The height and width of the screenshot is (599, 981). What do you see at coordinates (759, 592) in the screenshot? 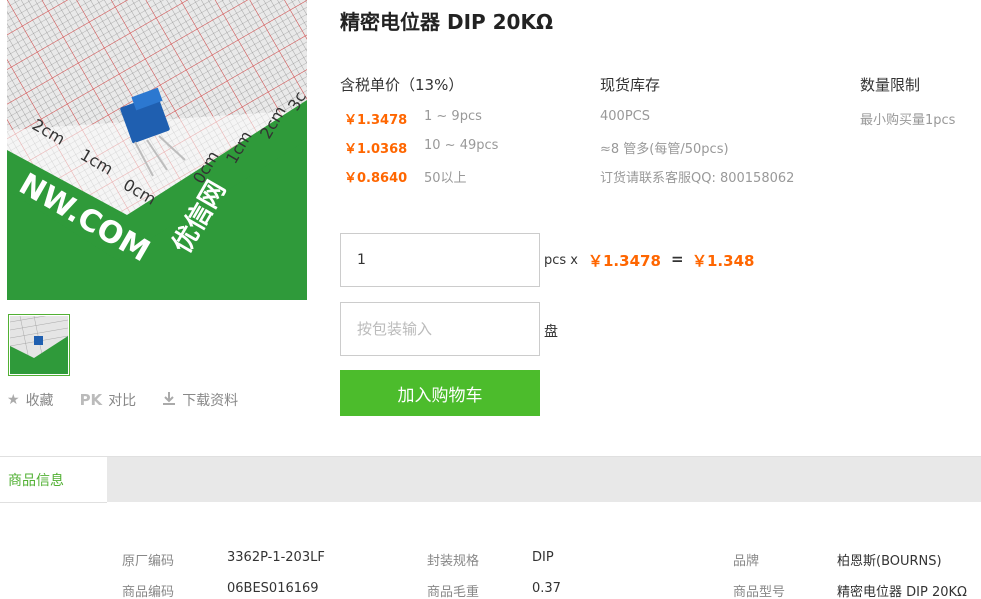
I see `spec-label: 商品型号` at bounding box center [759, 592].